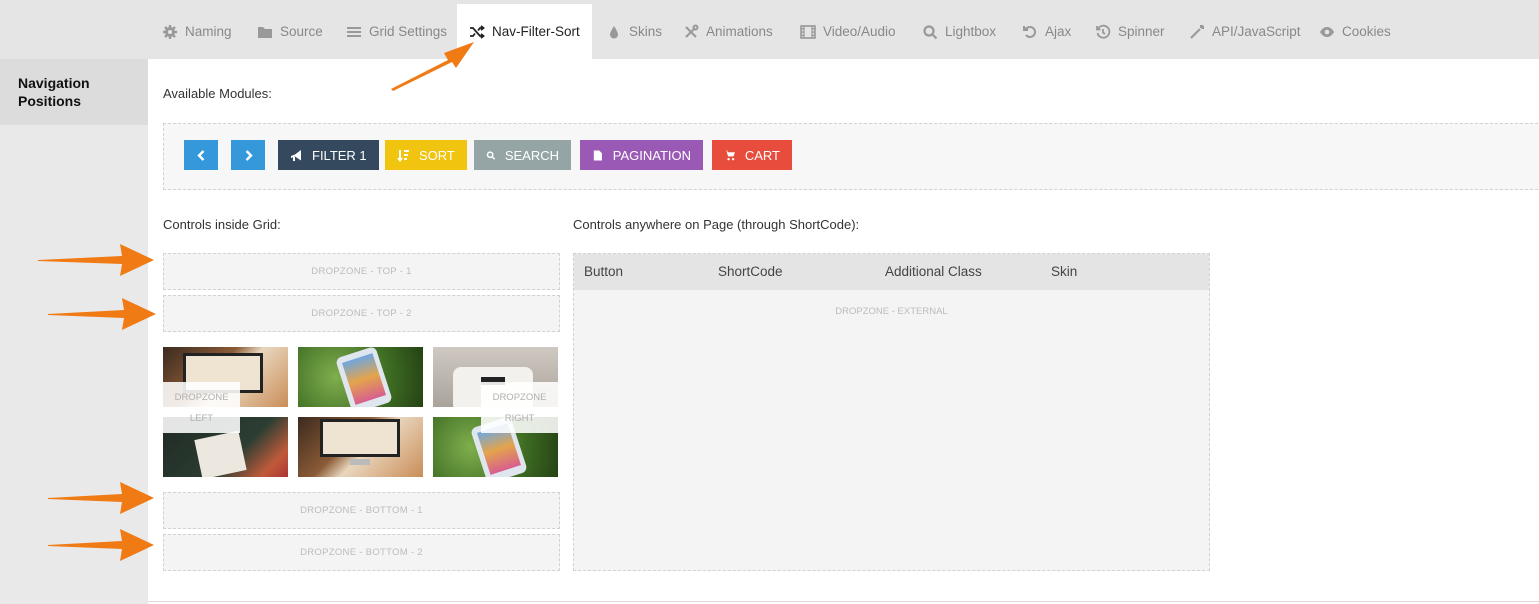 The height and width of the screenshot is (604, 1539). I want to click on tab-skins: Skins, so click(634, 31).